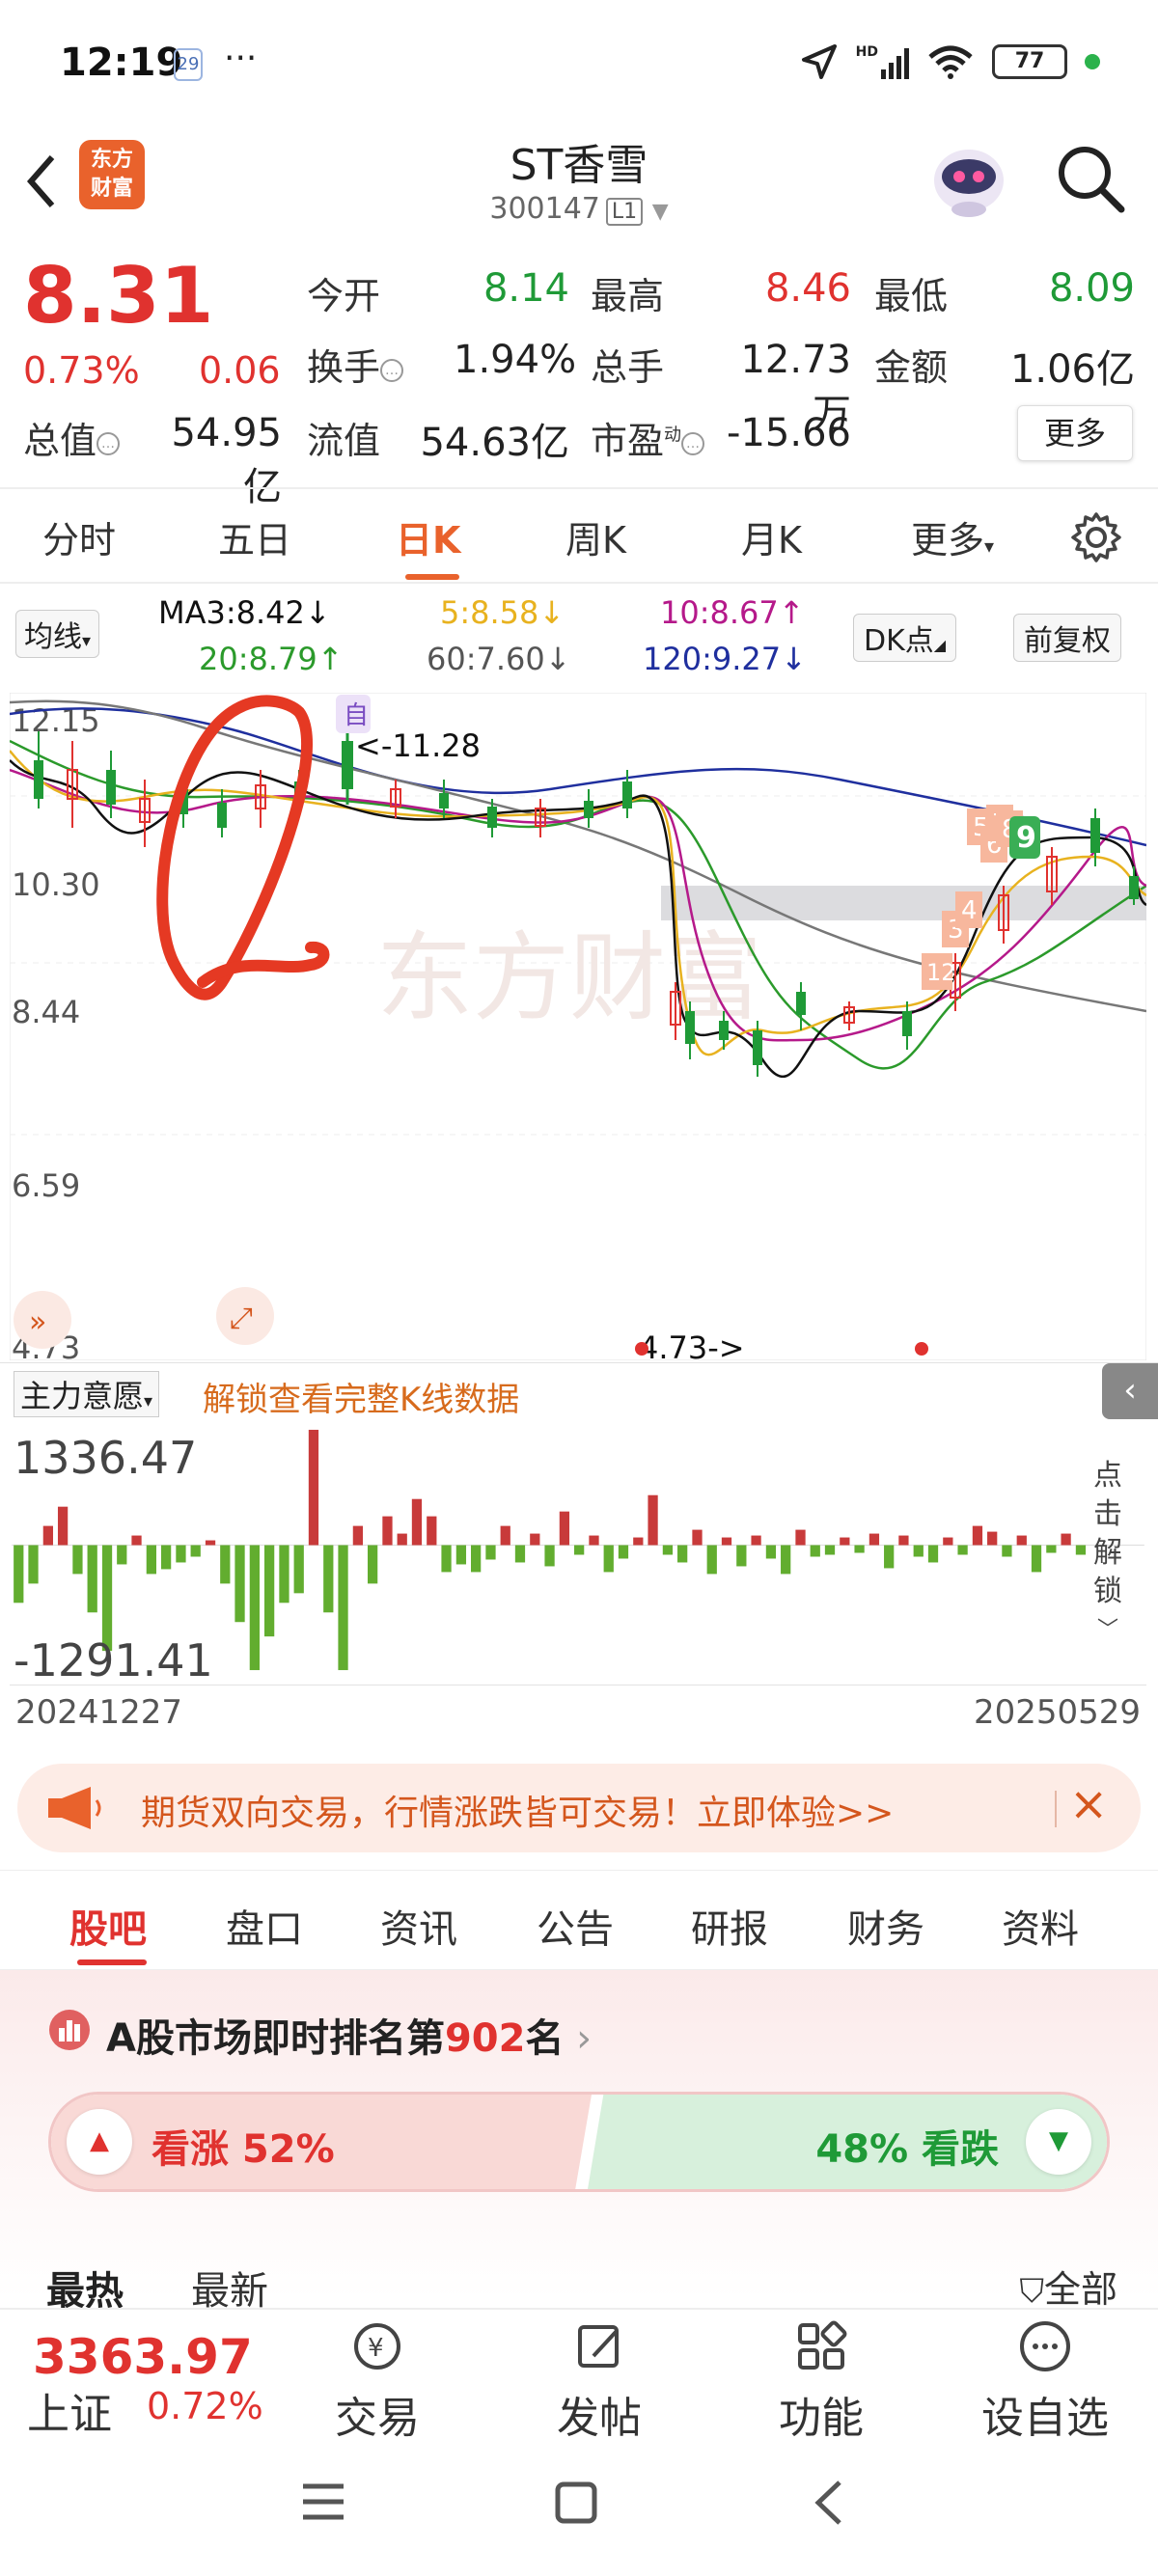 Image resolution: width=1158 pixels, height=2576 pixels. I want to click on low-annotation: 4.73->, so click(692, 1344).